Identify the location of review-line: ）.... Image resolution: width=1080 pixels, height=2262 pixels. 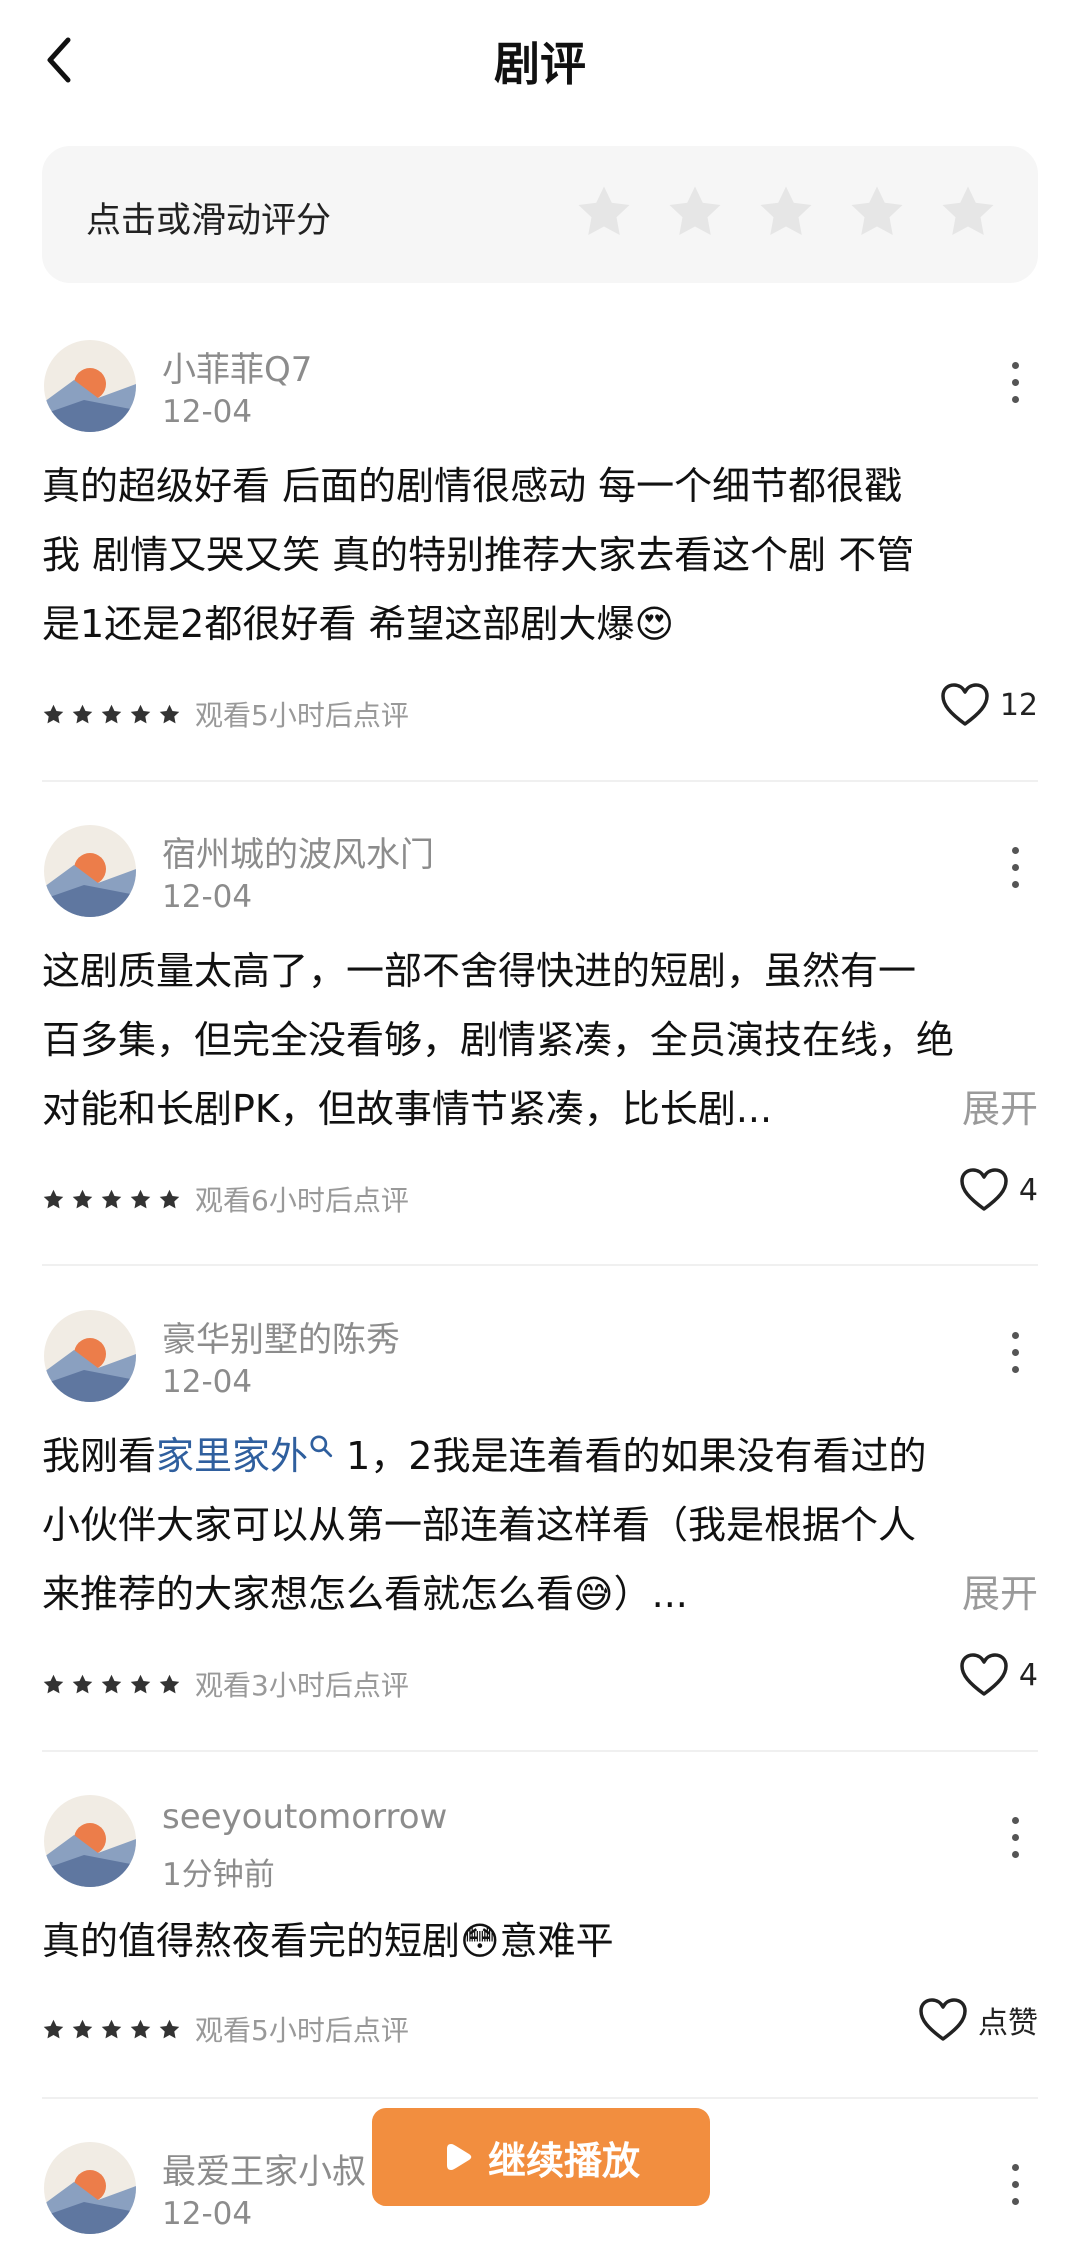
(650, 1594).